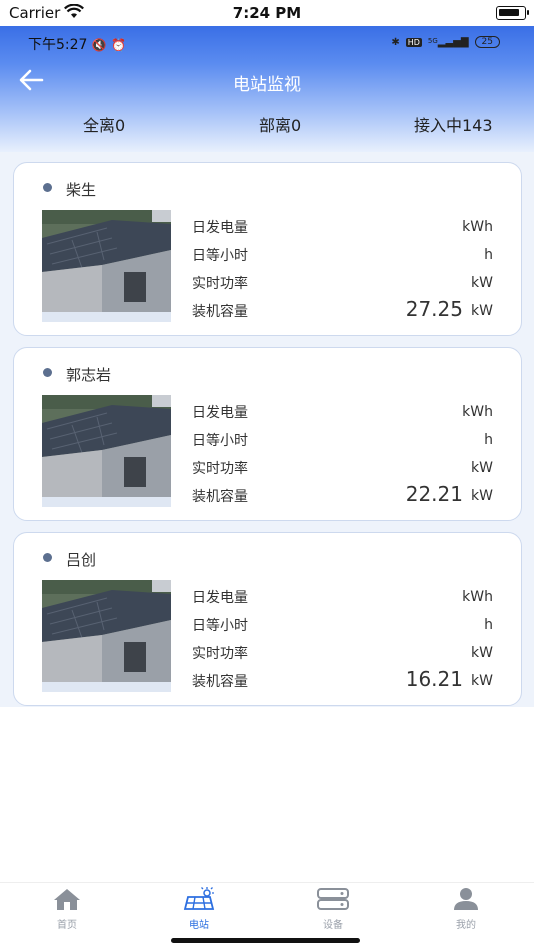  I want to click on mute-icon: 🔇, so click(99, 45).